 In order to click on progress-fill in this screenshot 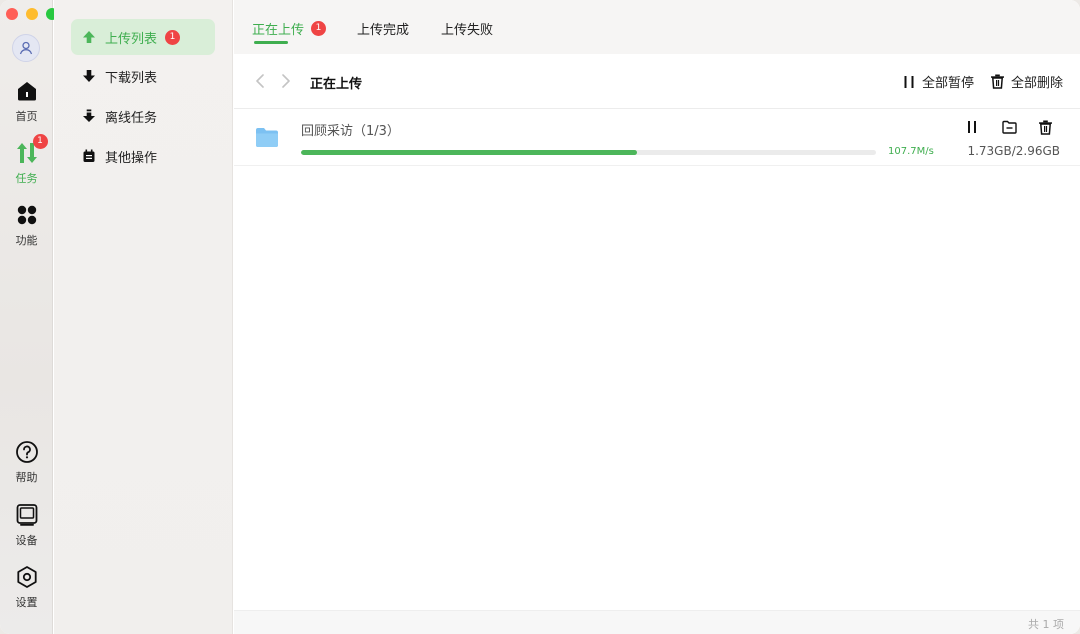, I will do `click(469, 152)`.